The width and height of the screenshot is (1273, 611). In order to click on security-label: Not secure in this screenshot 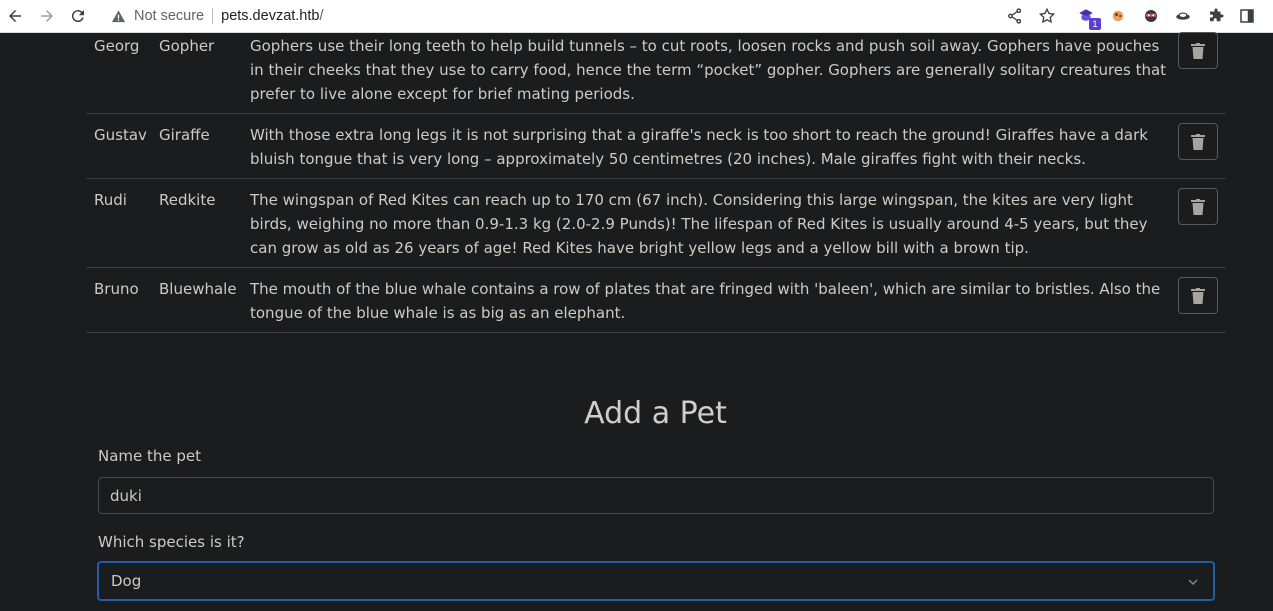, I will do `click(169, 16)`.